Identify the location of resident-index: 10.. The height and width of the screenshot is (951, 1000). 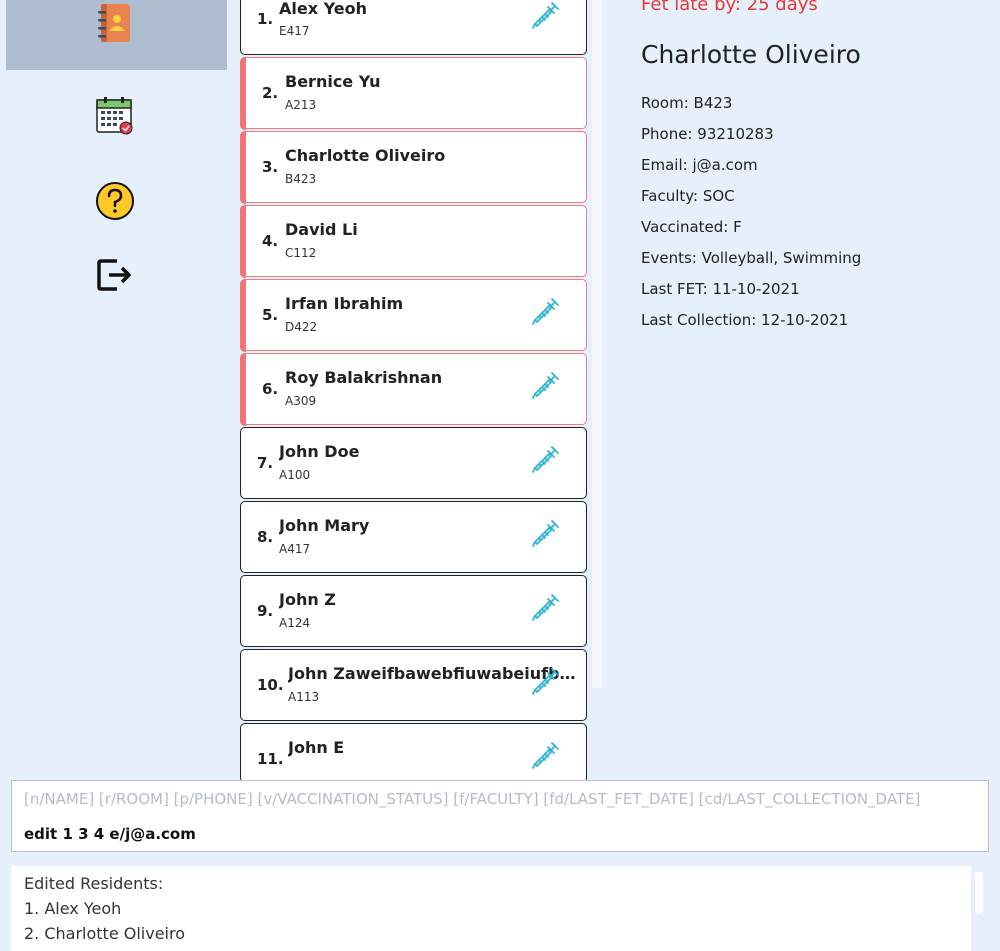
(270, 685).